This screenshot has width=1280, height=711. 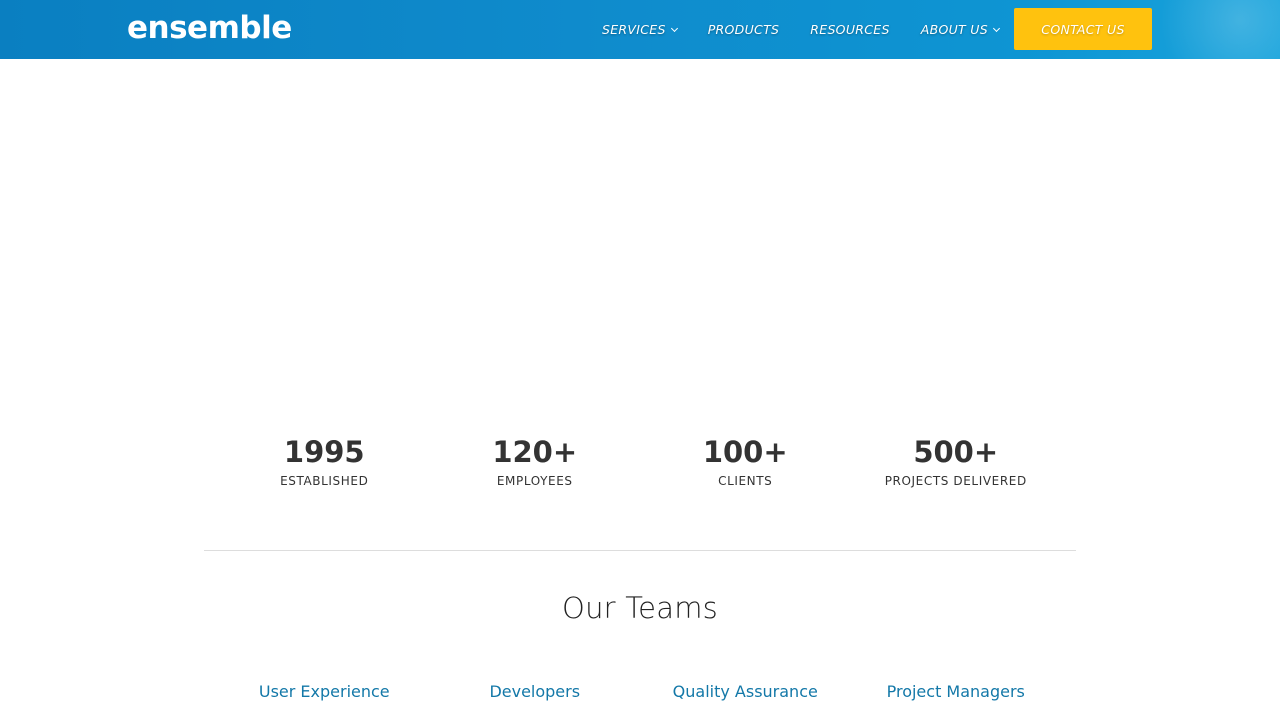 I want to click on nav-item-products: PRODUCTS, so click(x=744, y=29).